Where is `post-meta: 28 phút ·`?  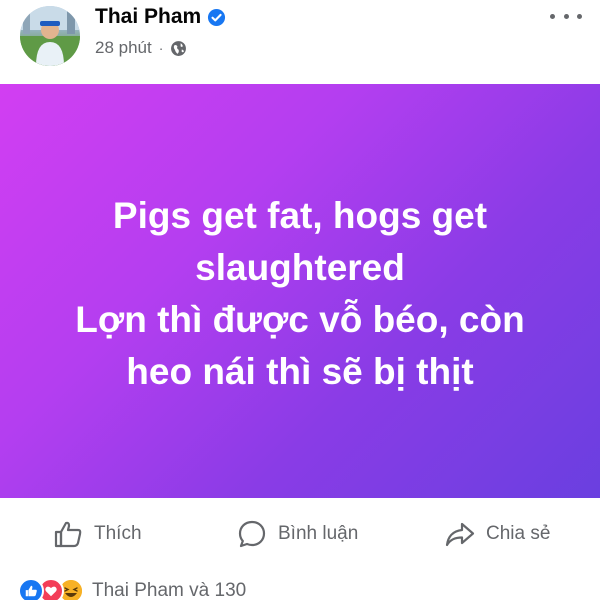 post-meta: 28 phút · is located at coordinates (141, 48).